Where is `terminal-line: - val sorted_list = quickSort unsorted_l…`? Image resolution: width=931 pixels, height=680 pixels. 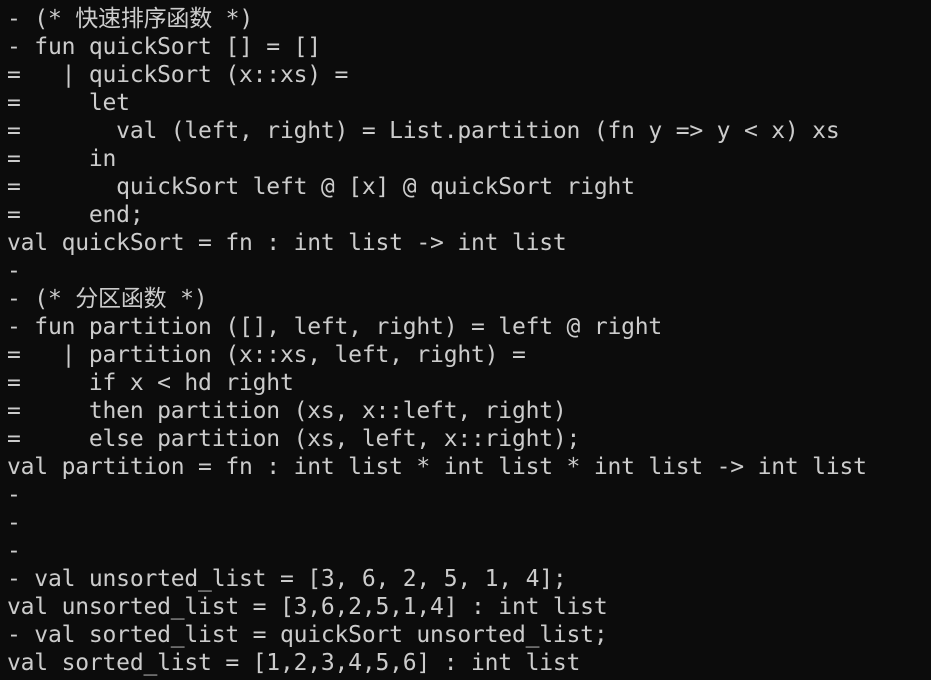 terminal-line: - val sorted_list = quickSort unsorted_l… is located at coordinates (307, 635).